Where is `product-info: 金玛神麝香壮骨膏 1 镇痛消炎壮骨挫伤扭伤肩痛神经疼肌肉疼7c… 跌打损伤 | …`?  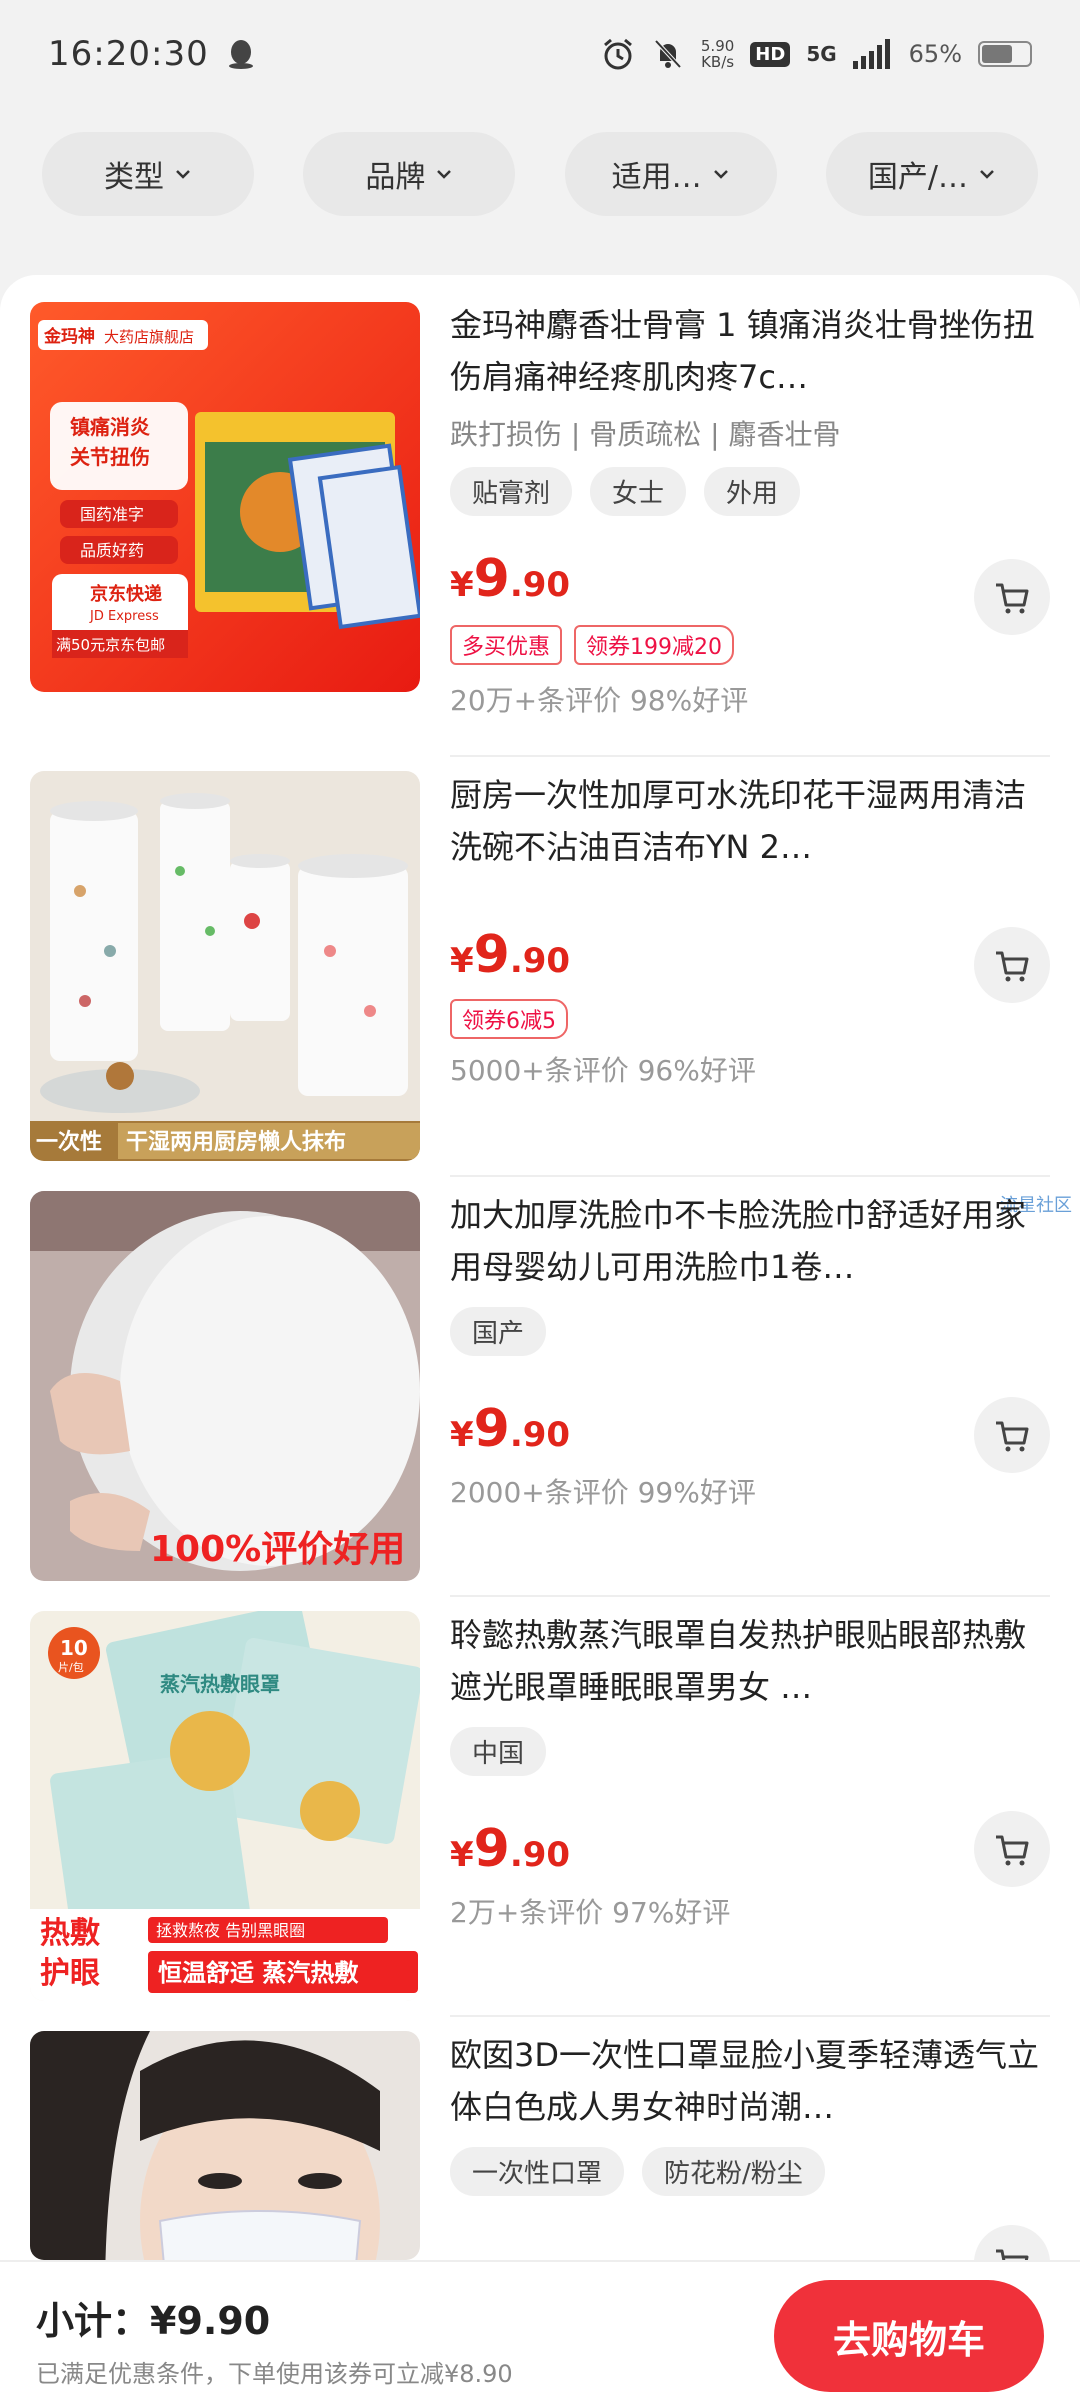 product-info: 金玛神麝香壮骨膏 1 镇痛消炎壮骨挫伤扭伤肩痛神经疼肌肉疼7c… 跌打损伤 | … is located at coordinates (750, 407).